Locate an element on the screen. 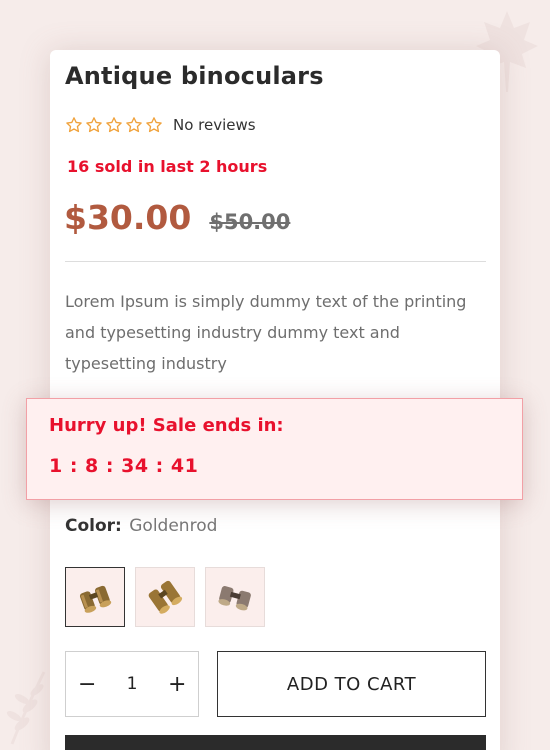  swatch-brass is located at coordinates (165, 597).